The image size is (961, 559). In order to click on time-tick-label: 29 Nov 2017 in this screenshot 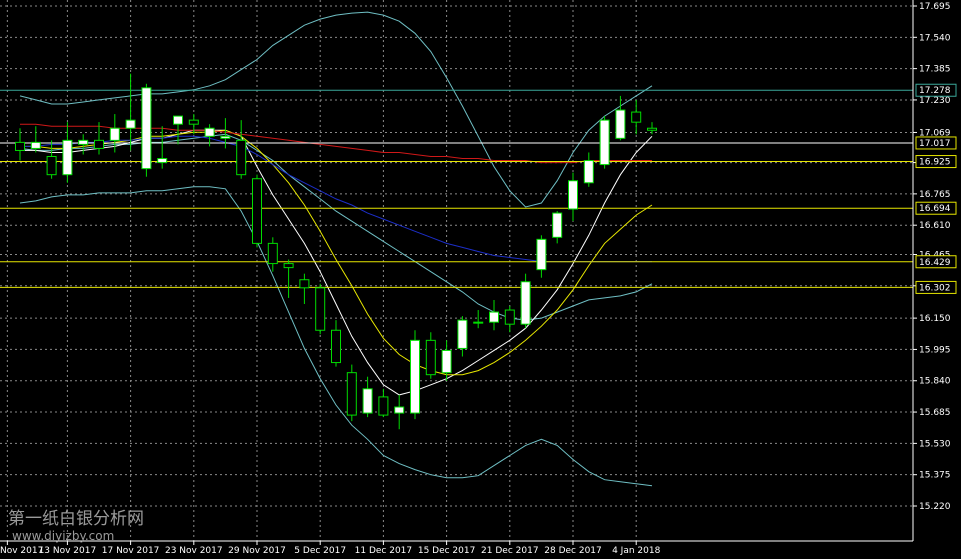, I will do `click(257, 551)`.